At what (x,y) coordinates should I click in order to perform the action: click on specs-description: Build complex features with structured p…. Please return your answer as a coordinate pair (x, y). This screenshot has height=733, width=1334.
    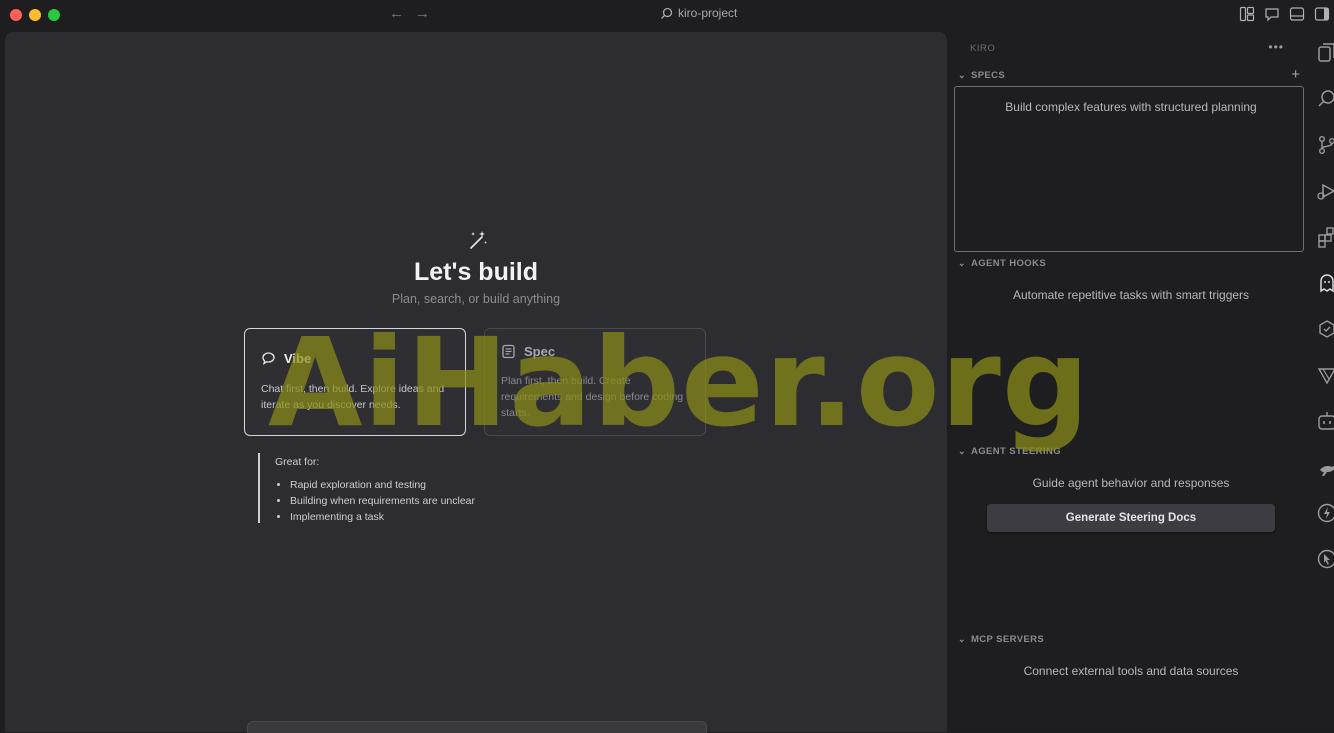
    Looking at the image, I should click on (1131, 107).